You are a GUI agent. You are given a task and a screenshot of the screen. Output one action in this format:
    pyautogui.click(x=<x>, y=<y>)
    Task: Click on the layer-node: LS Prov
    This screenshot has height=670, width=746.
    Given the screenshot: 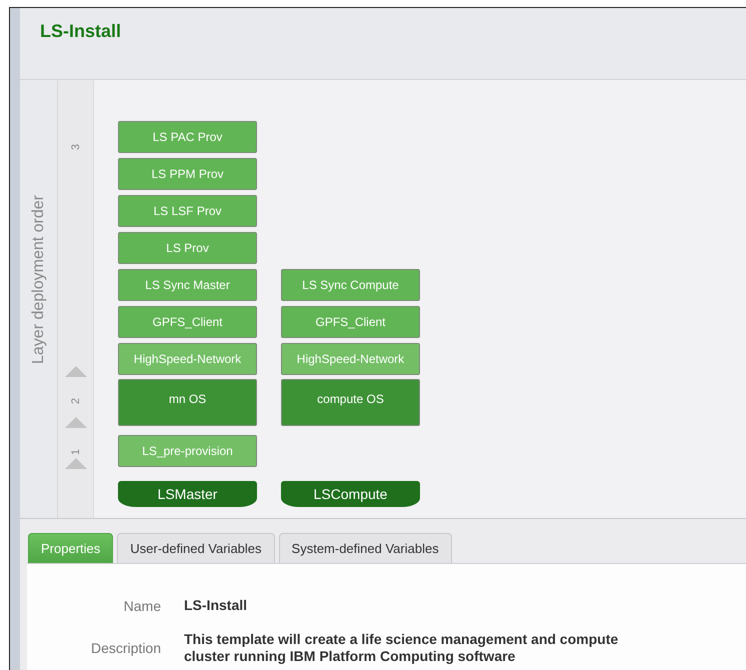 What is the action you would take?
    pyautogui.click(x=187, y=248)
    